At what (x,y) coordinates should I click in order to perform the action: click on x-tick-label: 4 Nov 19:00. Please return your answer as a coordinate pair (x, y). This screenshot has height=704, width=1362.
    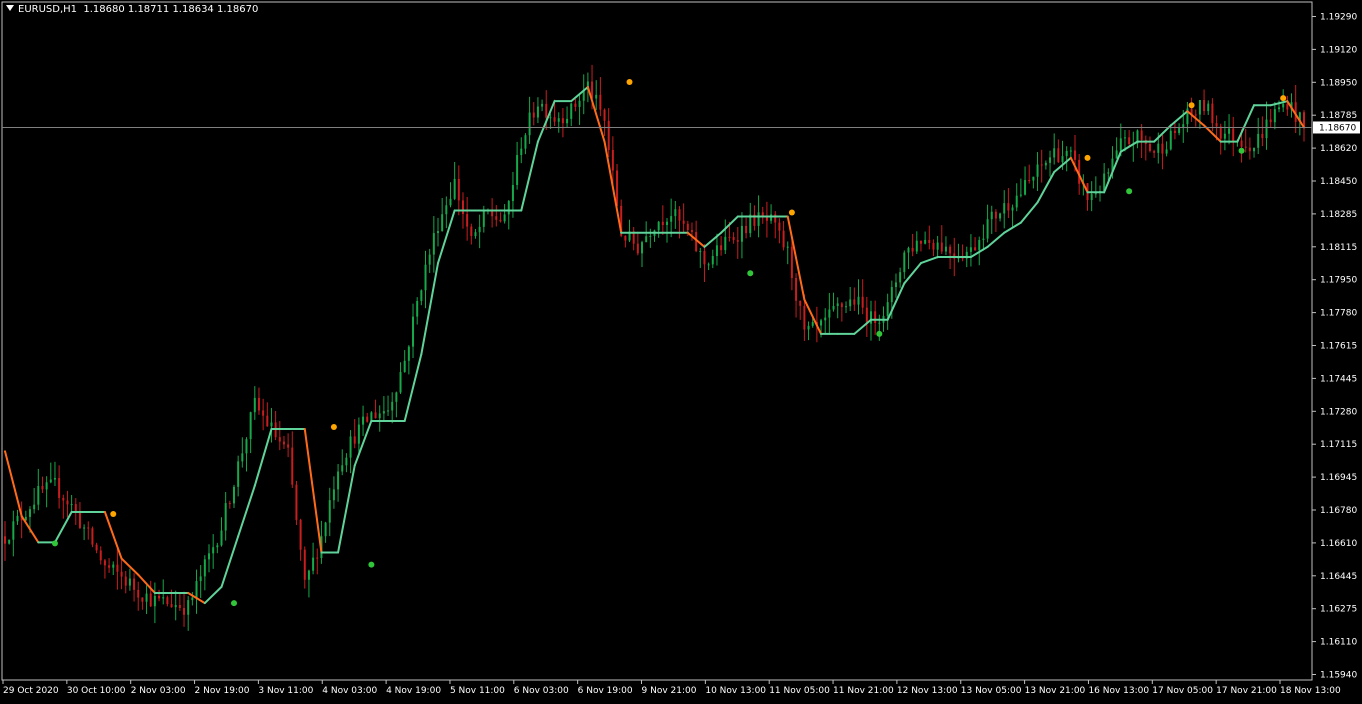
    Looking at the image, I should click on (413, 691).